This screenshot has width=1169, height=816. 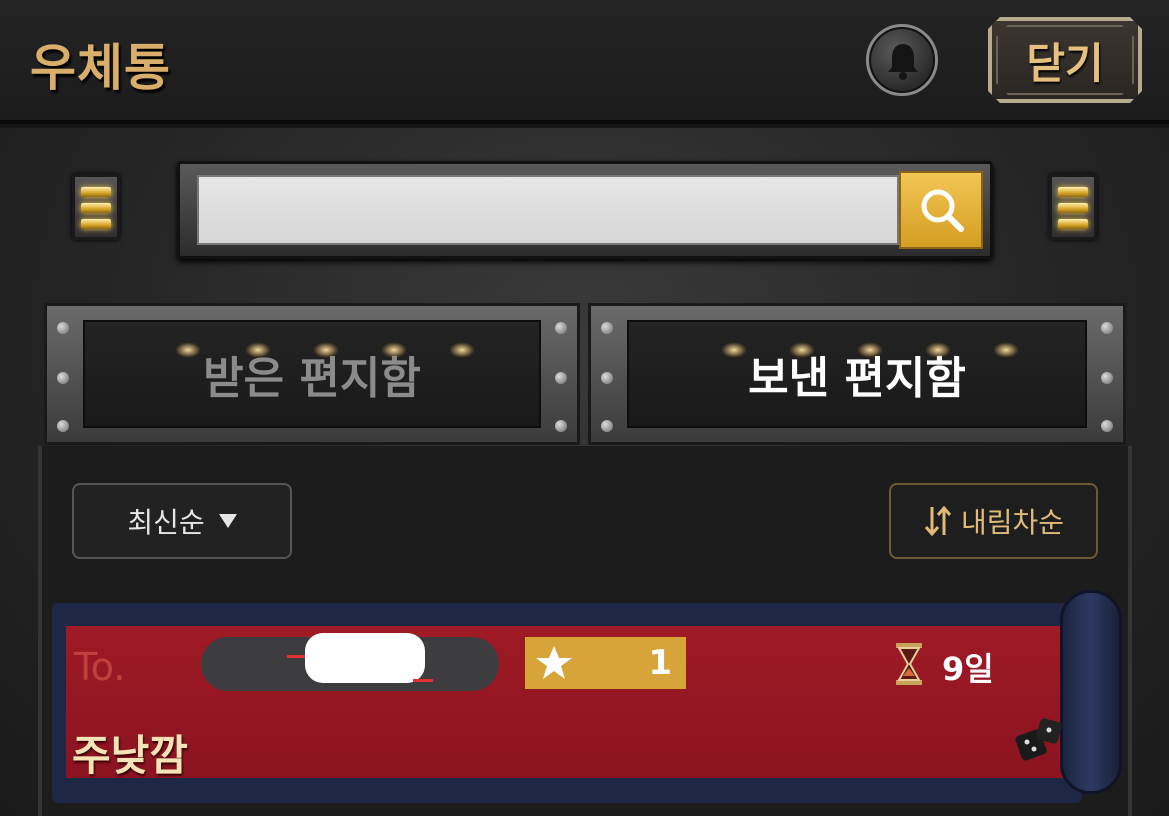 I want to click on hourglass-icon, so click(x=909, y=664).